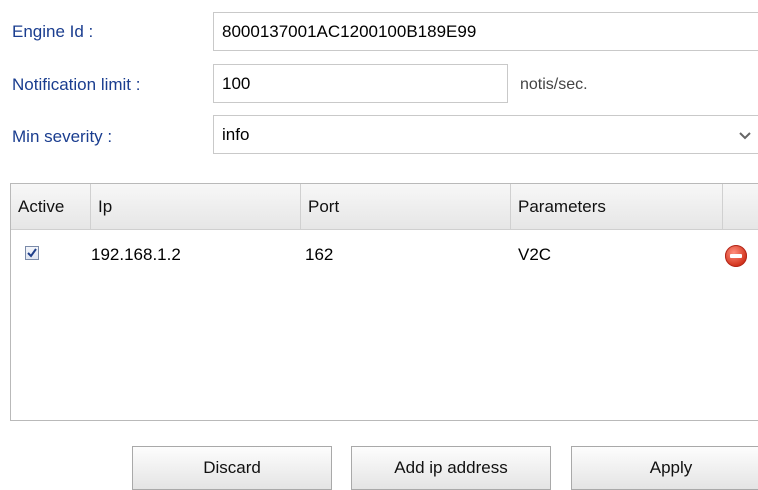  I want to click on notification-limit-unit: notis/sec., so click(554, 84).